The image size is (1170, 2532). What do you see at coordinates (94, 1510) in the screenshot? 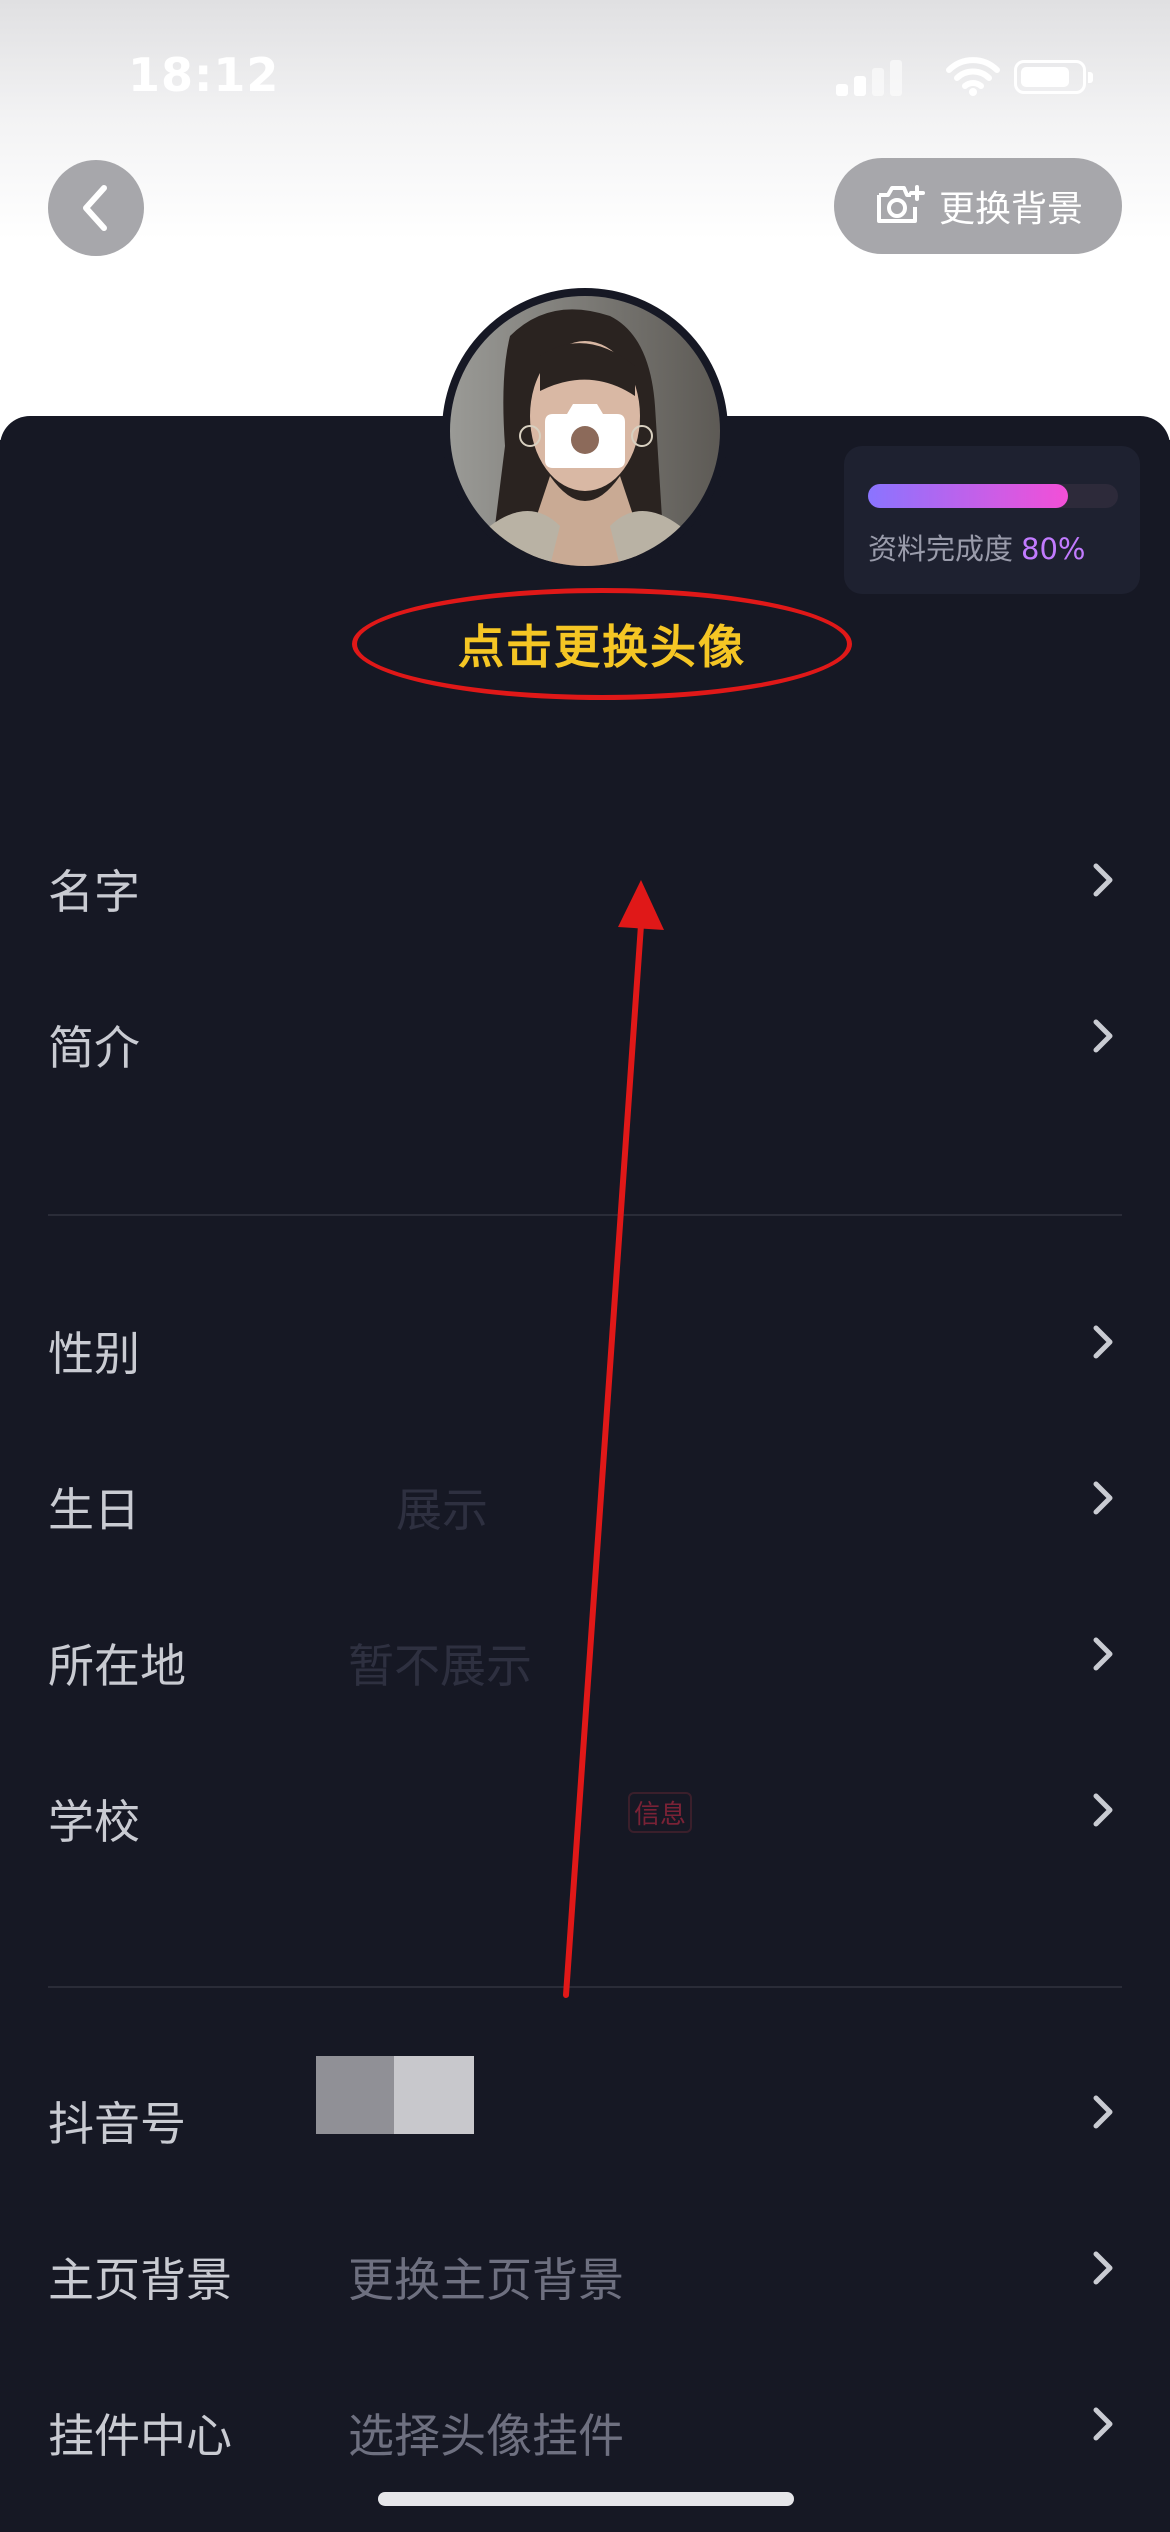
I see `row-birthday-label: 生日` at bounding box center [94, 1510].